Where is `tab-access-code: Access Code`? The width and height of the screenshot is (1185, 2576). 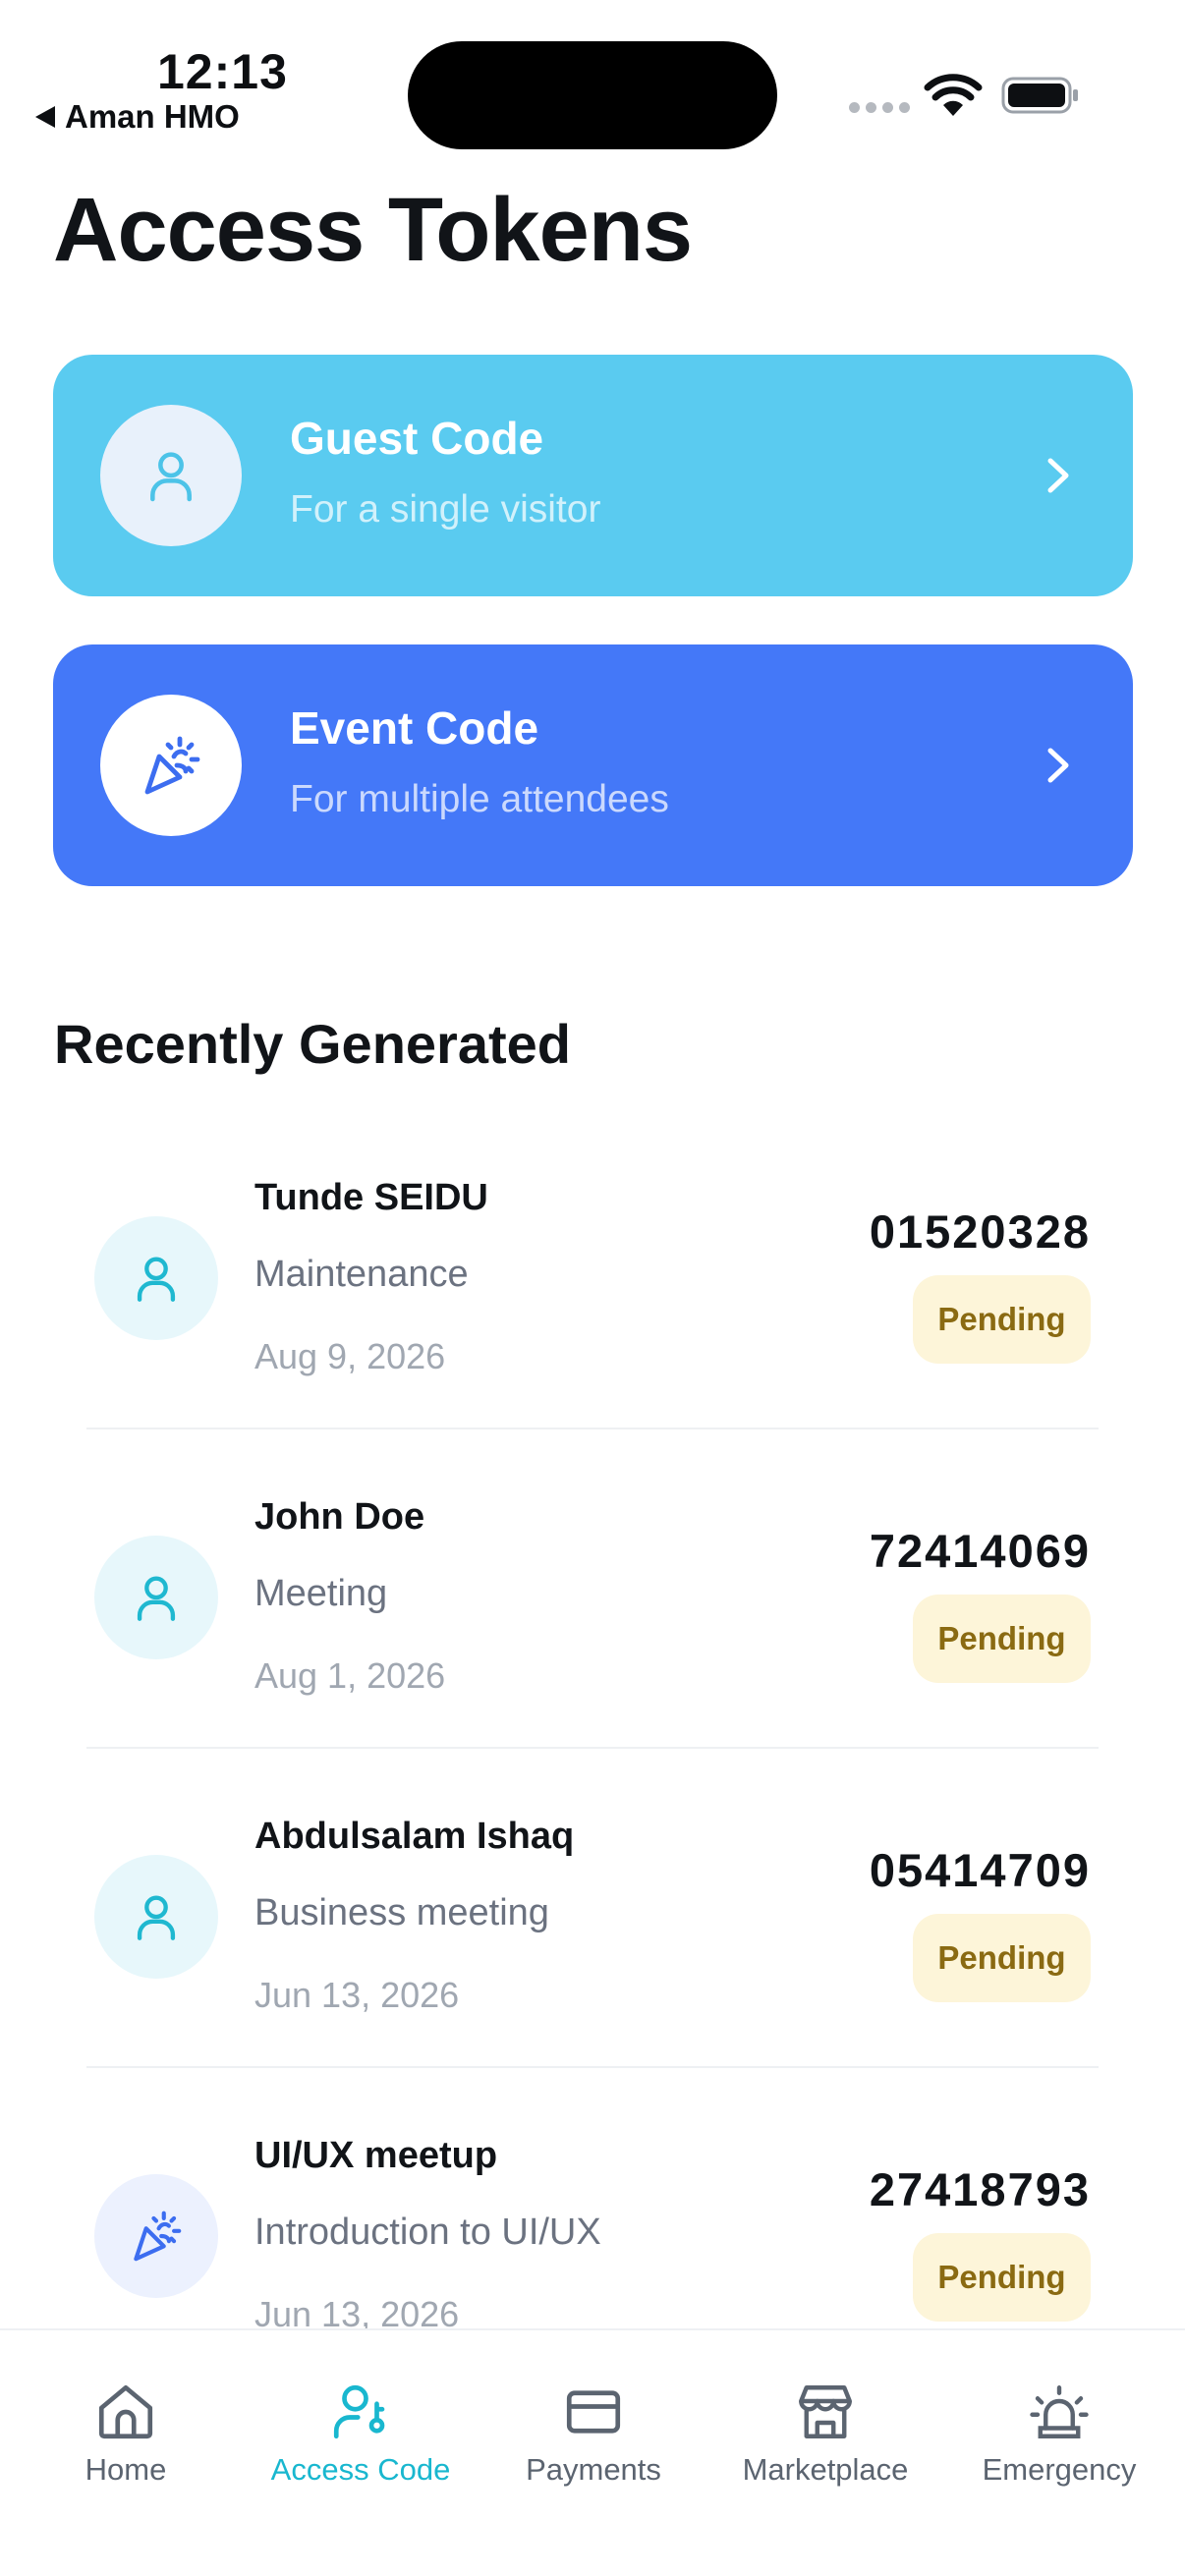
tab-access-code: Access Code is located at coordinates (361, 2409).